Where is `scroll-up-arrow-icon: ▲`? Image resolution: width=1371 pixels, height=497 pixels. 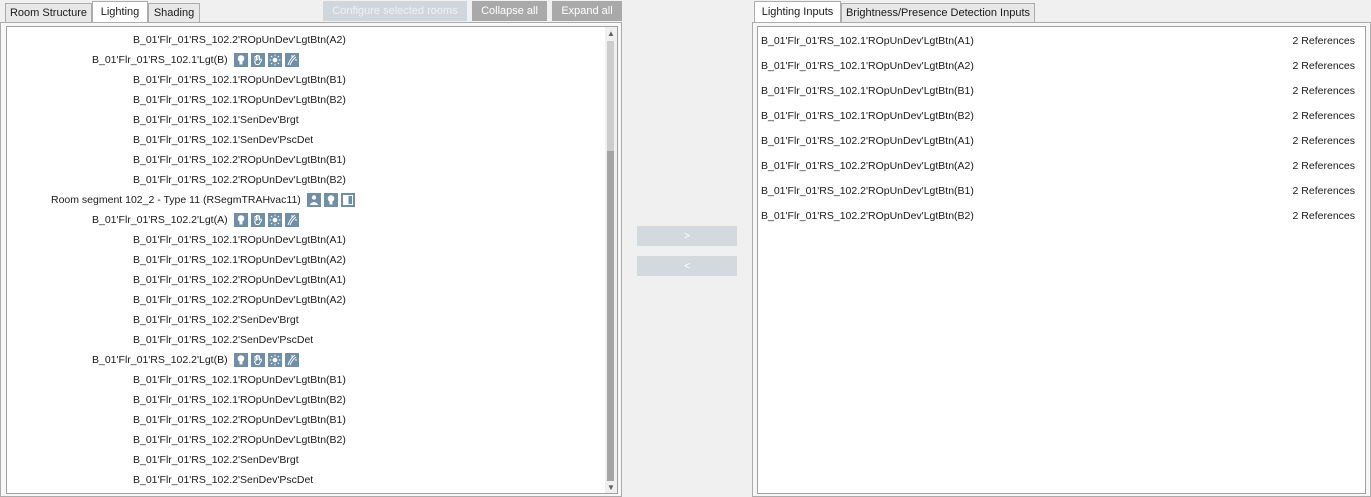 scroll-up-arrow-icon: ▲ is located at coordinates (611, 33).